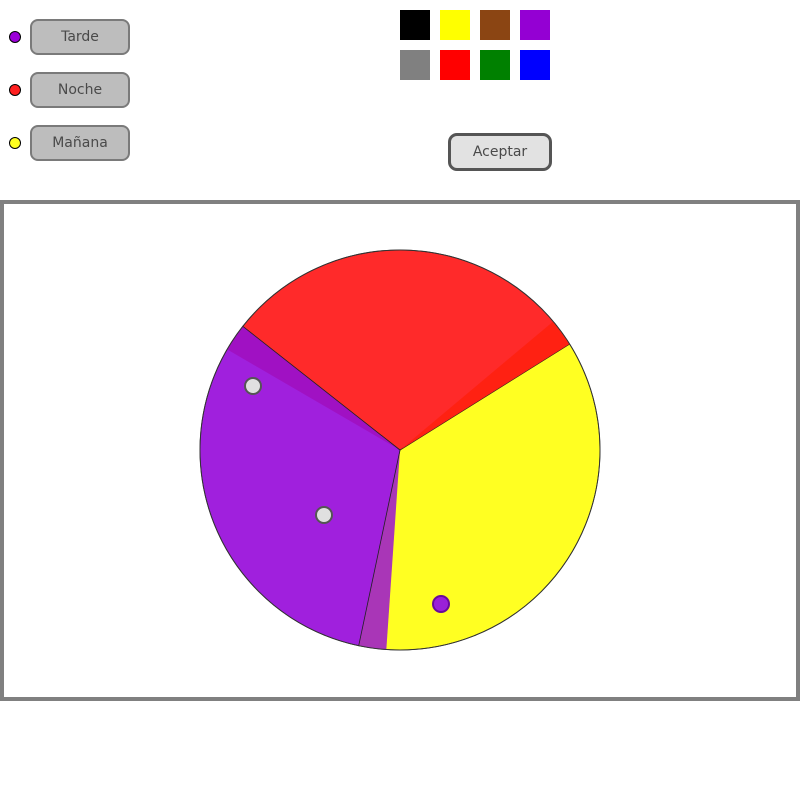 This screenshot has height=805, width=800. Describe the element at coordinates (500, 152) in the screenshot. I see `accept-button: Aceptar` at that location.